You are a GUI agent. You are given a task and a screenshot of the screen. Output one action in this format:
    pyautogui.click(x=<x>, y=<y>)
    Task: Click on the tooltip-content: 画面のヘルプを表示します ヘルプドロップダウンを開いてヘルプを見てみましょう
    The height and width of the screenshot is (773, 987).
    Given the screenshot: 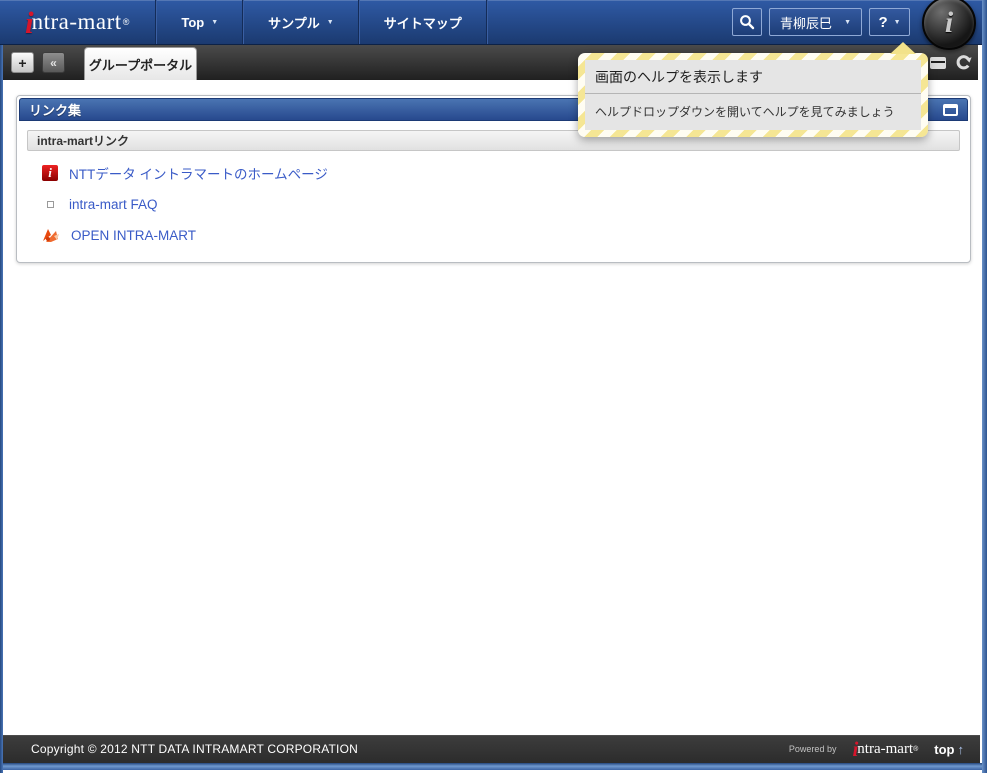 What is the action you would take?
    pyautogui.click(x=753, y=95)
    